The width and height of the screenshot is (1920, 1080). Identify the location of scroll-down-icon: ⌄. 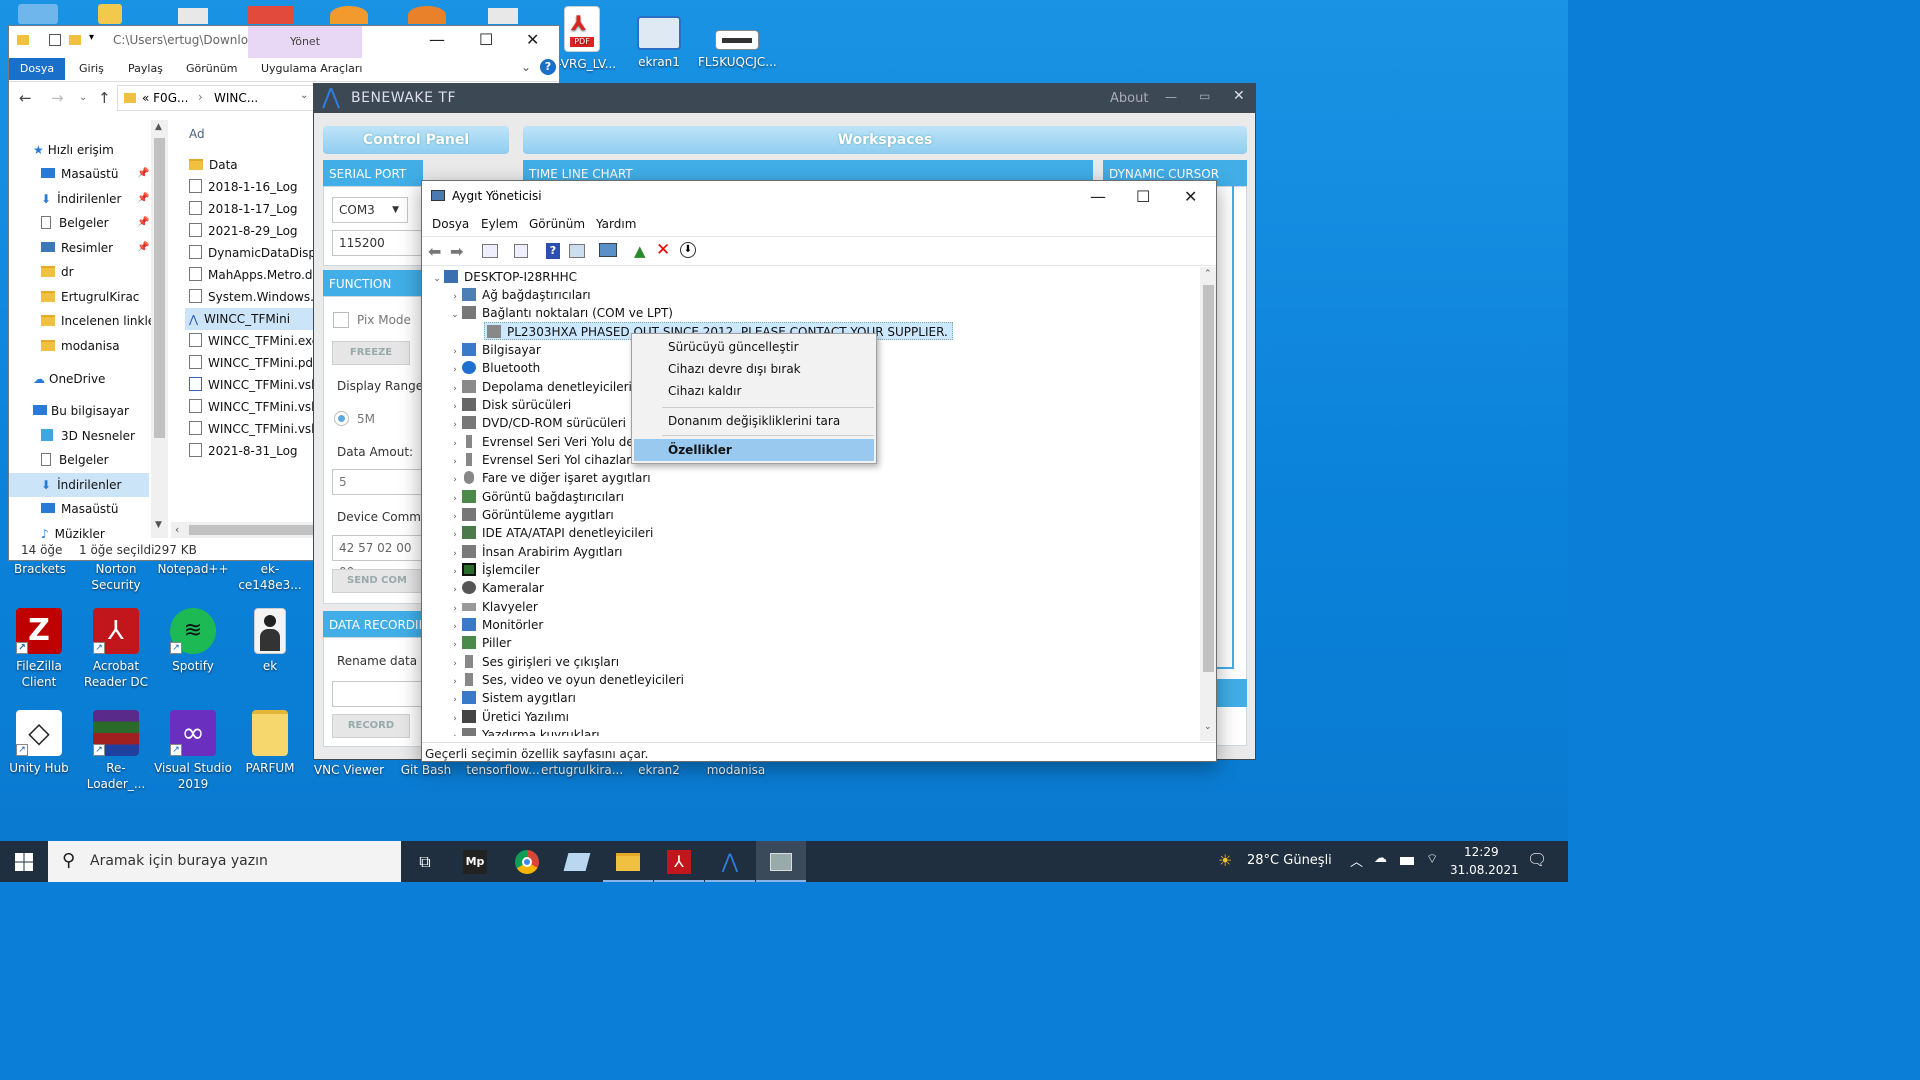
(1208, 727).